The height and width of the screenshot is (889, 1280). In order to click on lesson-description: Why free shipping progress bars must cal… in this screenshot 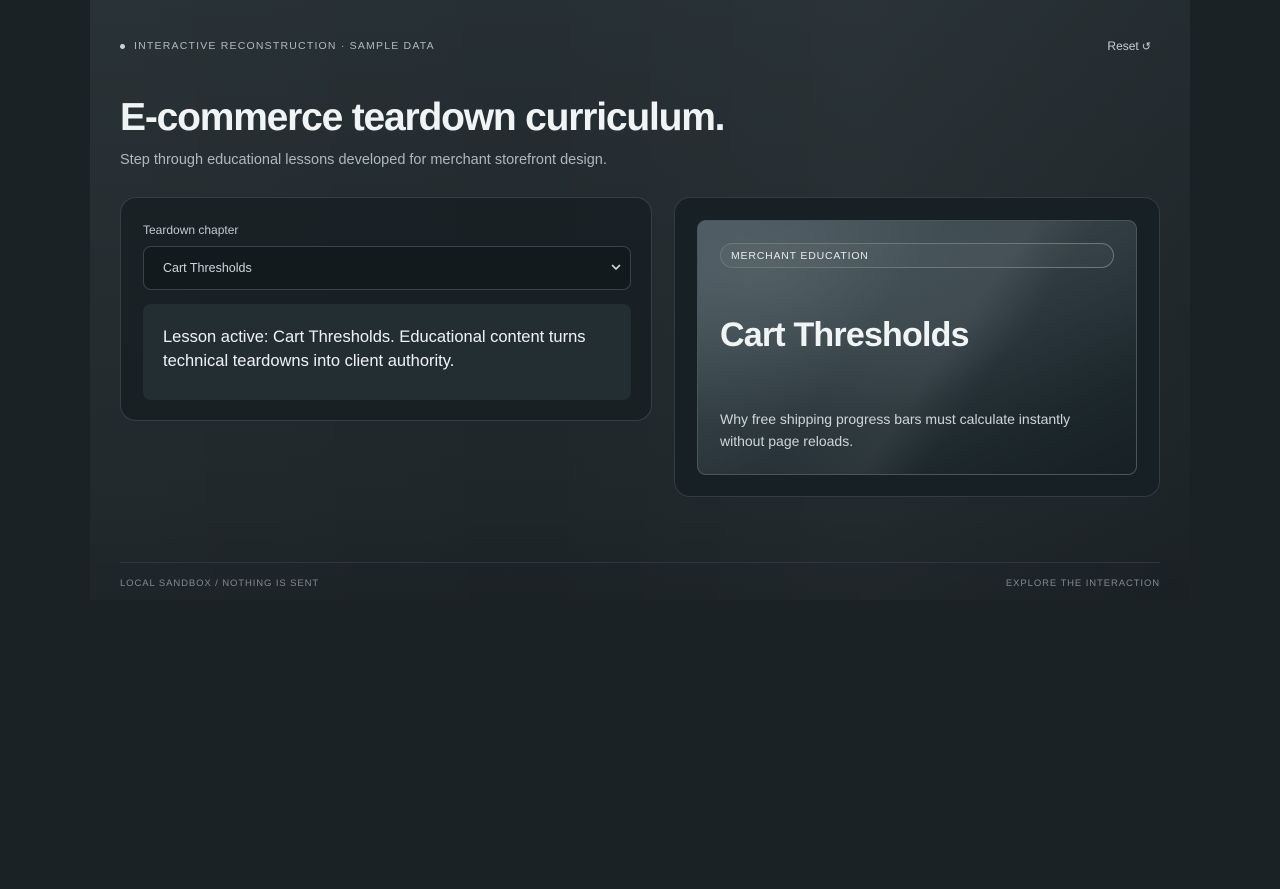, I will do `click(895, 430)`.